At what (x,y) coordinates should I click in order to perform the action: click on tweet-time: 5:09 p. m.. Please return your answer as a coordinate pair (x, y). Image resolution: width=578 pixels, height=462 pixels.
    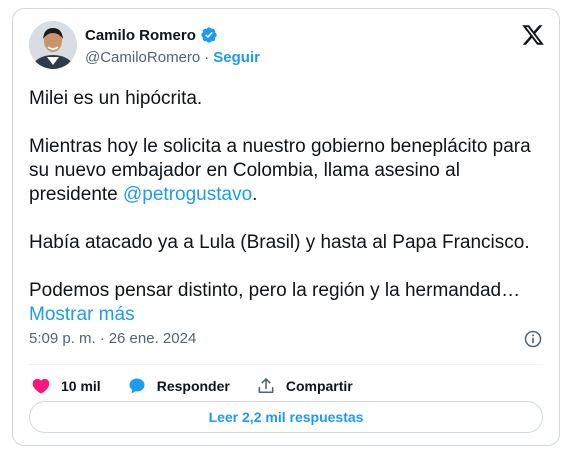
    Looking at the image, I should click on (62, 338).